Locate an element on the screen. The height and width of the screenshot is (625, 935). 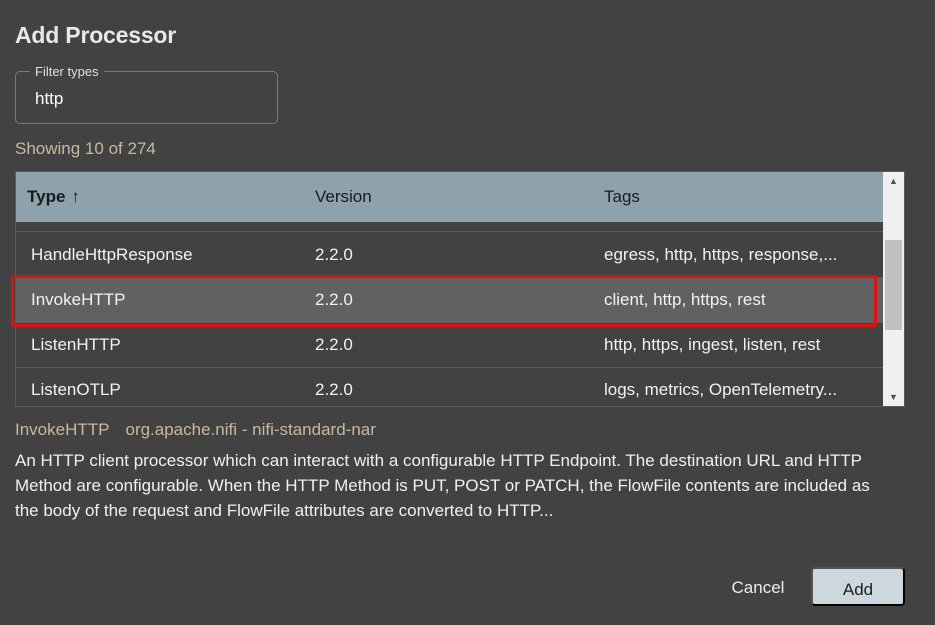
filter-field: Filter types is located at coordinates (146, 94).